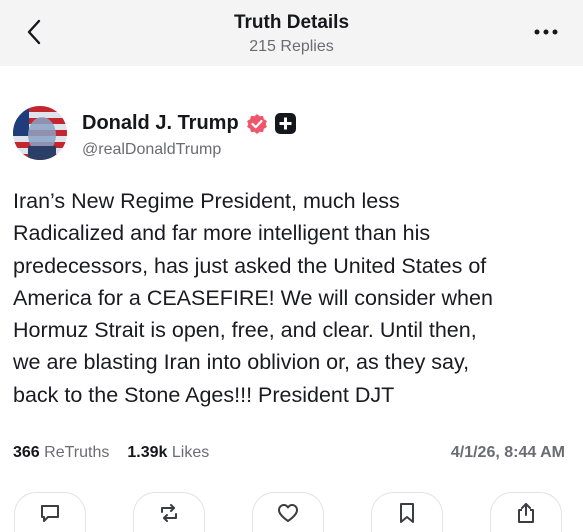  I want to click on post-stats: 366 ReTruths 1.39k Likes, so click(111, 453).